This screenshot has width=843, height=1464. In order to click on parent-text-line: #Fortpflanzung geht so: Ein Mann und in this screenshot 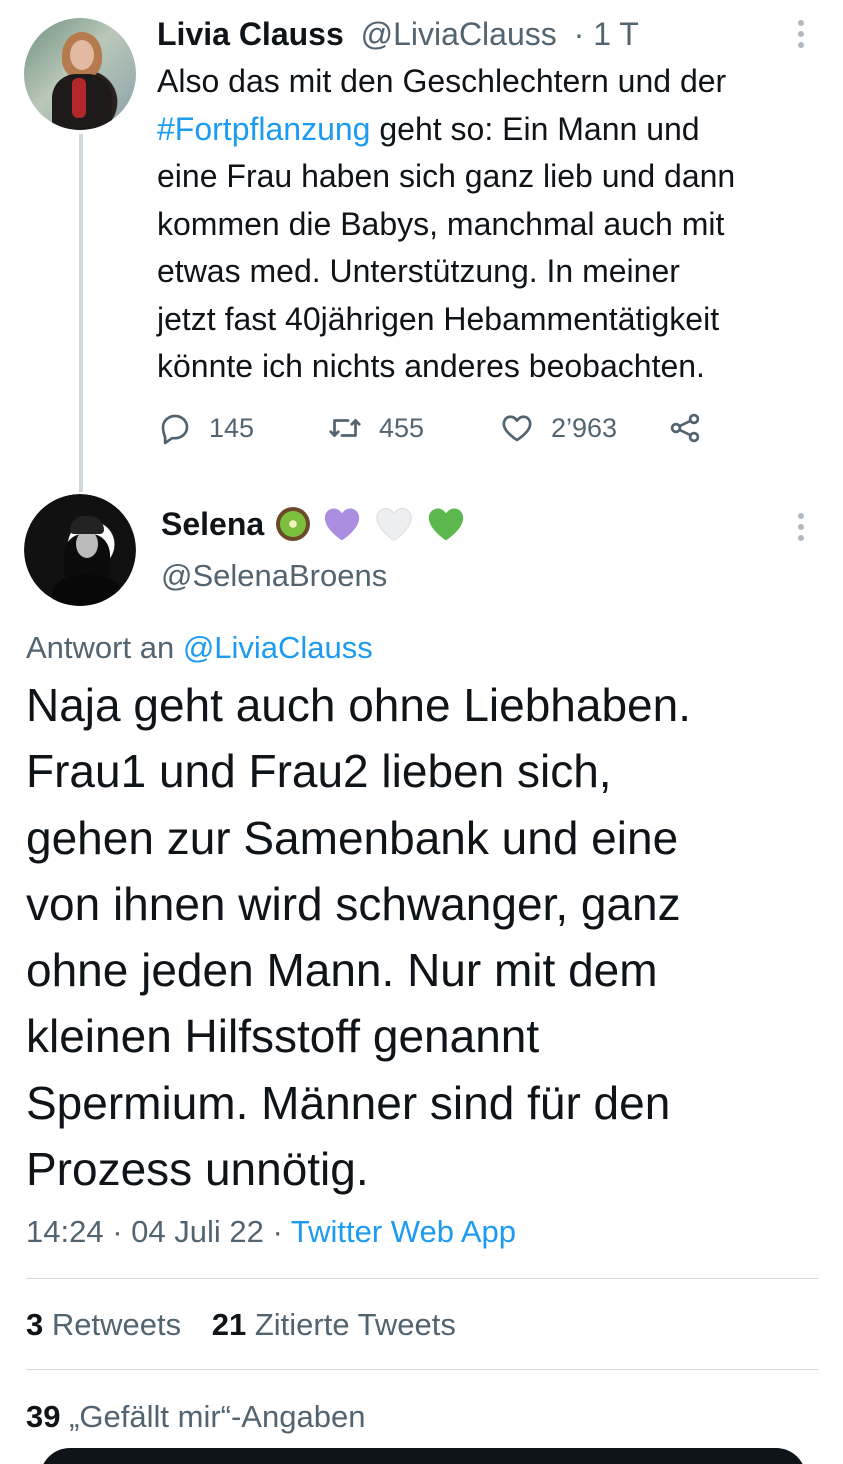, I will do `click(492, 130)`.